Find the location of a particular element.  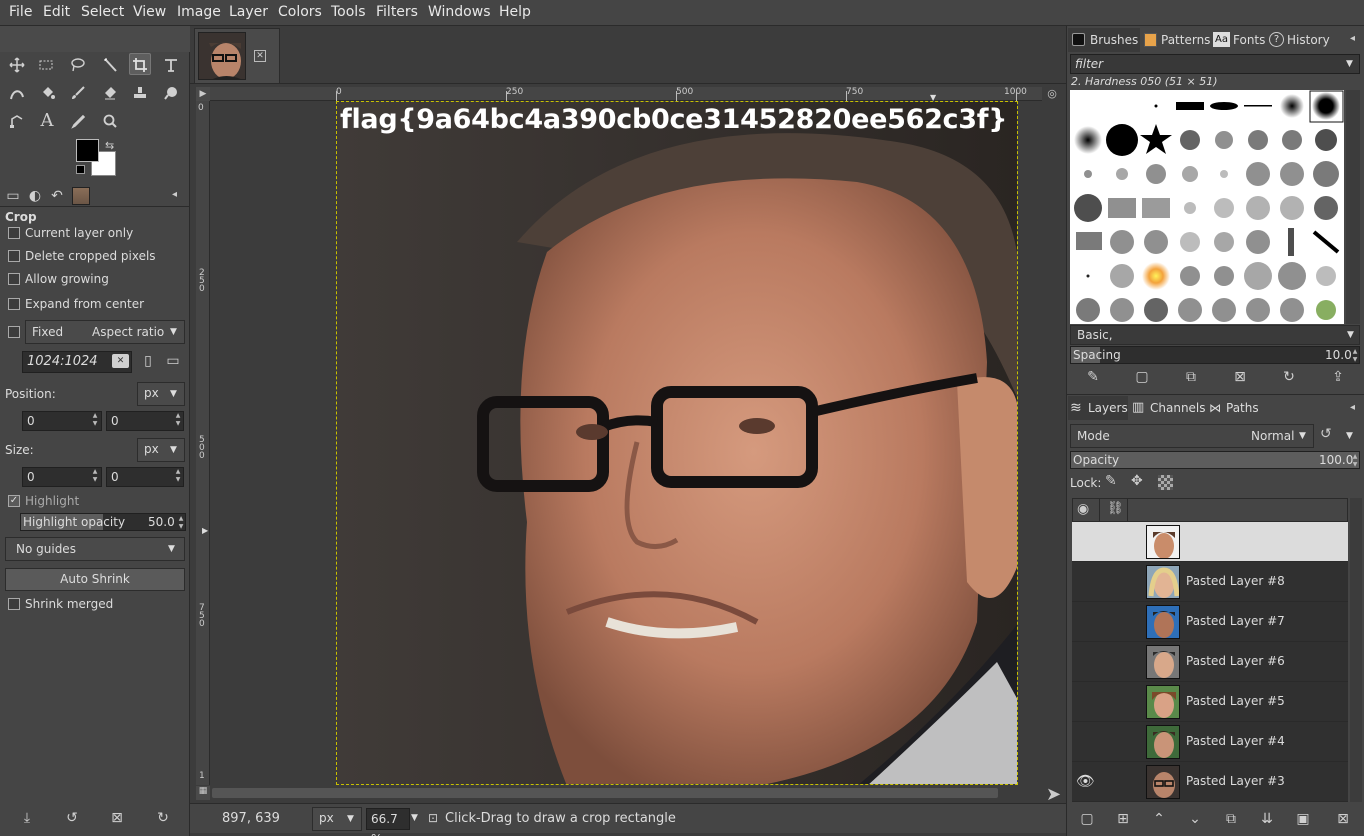

mask-layer-icon: ▣ is located at coordinates (1303, 819).